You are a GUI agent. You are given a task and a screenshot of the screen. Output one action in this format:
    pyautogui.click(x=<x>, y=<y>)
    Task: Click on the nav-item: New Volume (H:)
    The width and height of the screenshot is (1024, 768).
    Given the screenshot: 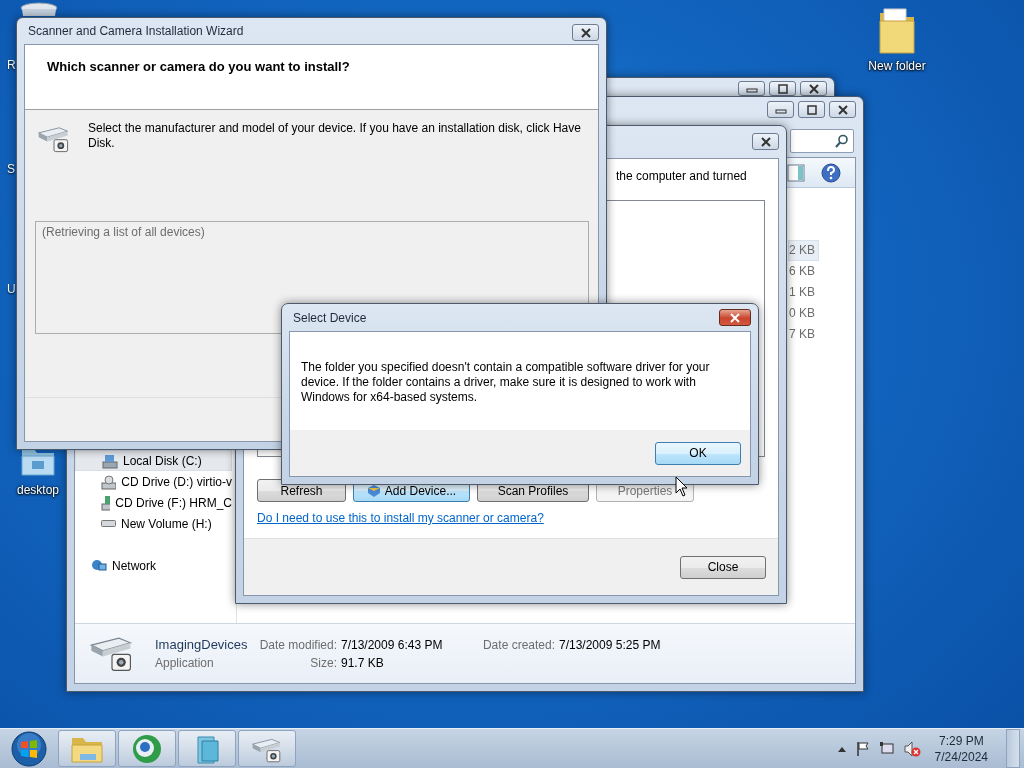 What is the action you would take?
    pyautogui.click(x=153, y=523)
    